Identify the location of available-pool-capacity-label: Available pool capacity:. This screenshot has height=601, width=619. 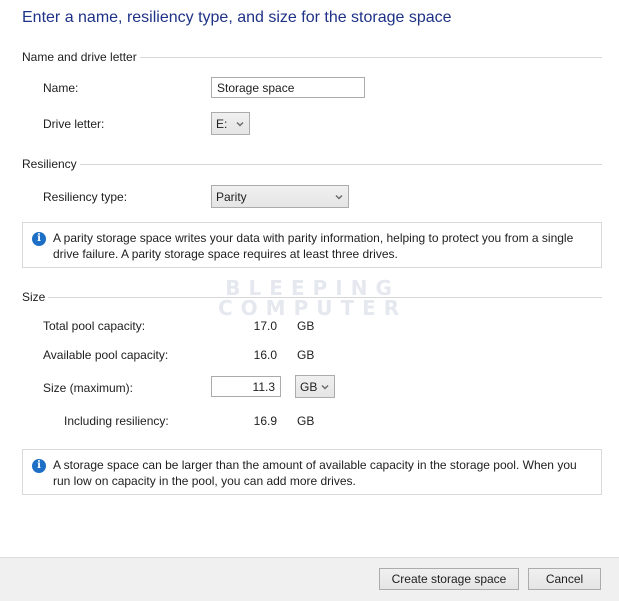
(106, 355).